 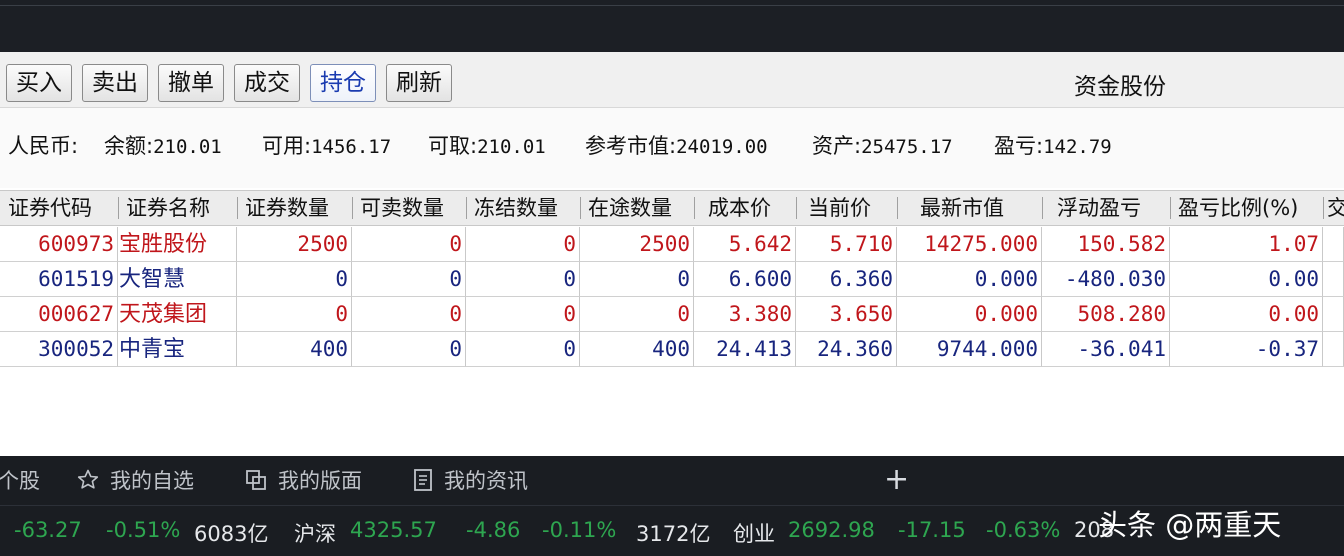 What do you see at coordinates (486, 481) in the screenshot?
I see `tab-news-label: 我的资讯` at bounding box center [486, 481].